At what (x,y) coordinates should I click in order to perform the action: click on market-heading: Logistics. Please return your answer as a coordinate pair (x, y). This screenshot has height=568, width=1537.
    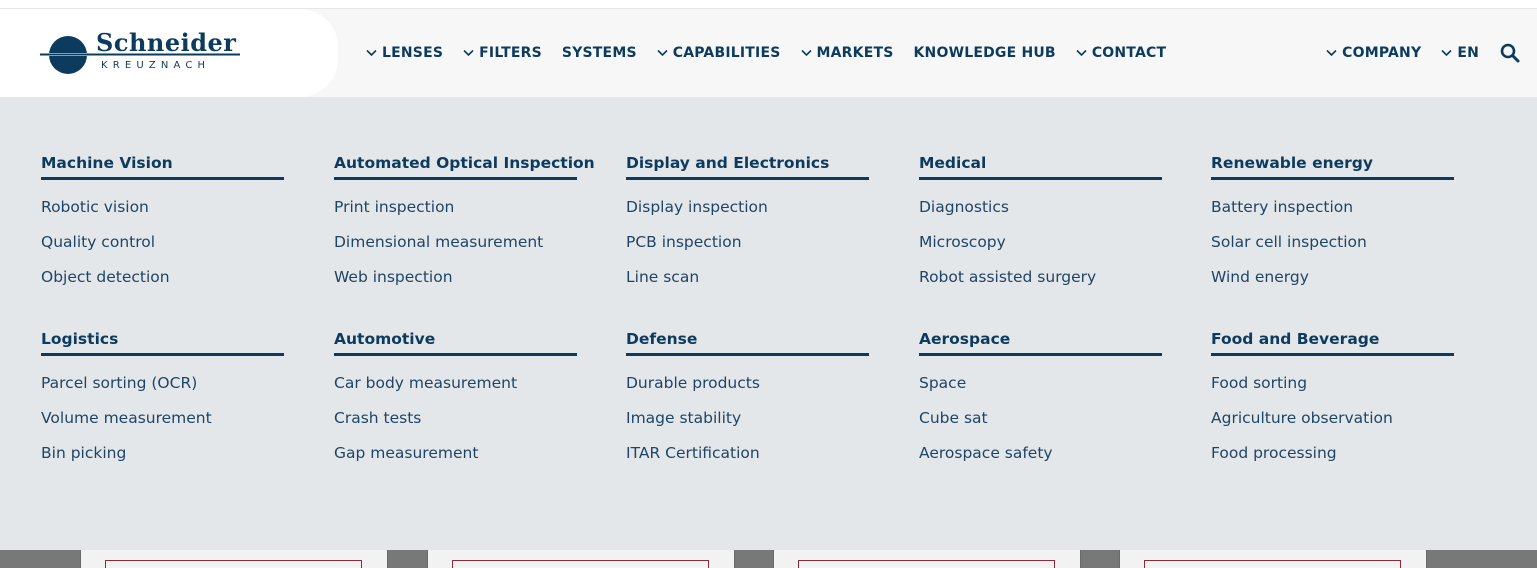
    Looking at the image, I should click on (162, 343).